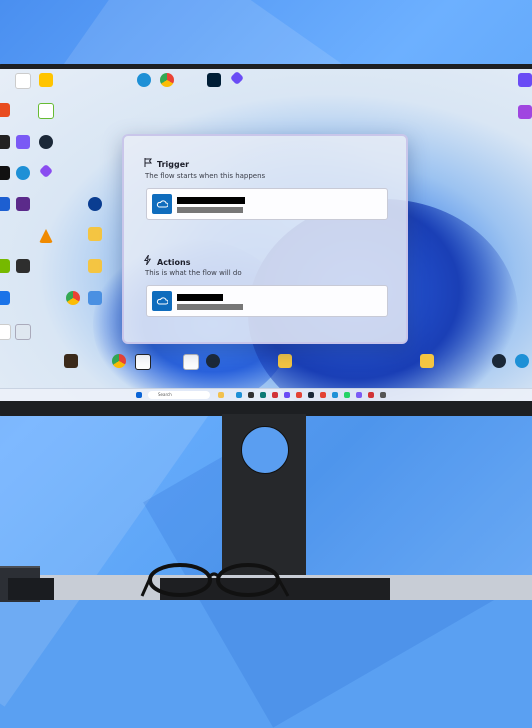  What do you see at coordinates (167, 80) in the screenshot?
I see `chrome-icon` at bounding box center [167, 80].